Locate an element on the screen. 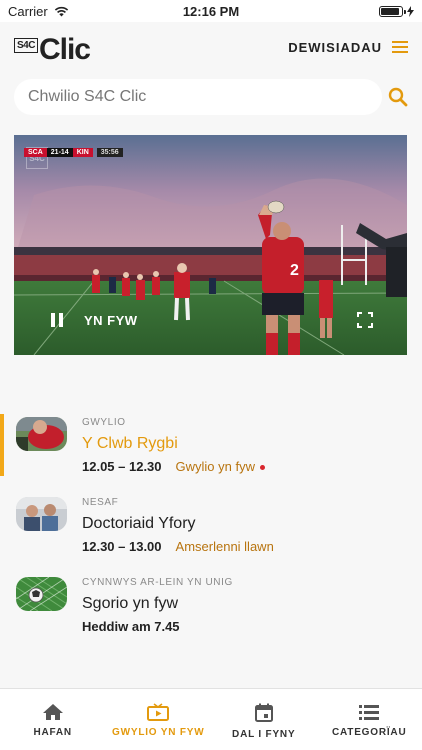 This screenshot has width=422, height=750. watch-live-link: Gwylio yn fyw is located at coordinates (215, 467).